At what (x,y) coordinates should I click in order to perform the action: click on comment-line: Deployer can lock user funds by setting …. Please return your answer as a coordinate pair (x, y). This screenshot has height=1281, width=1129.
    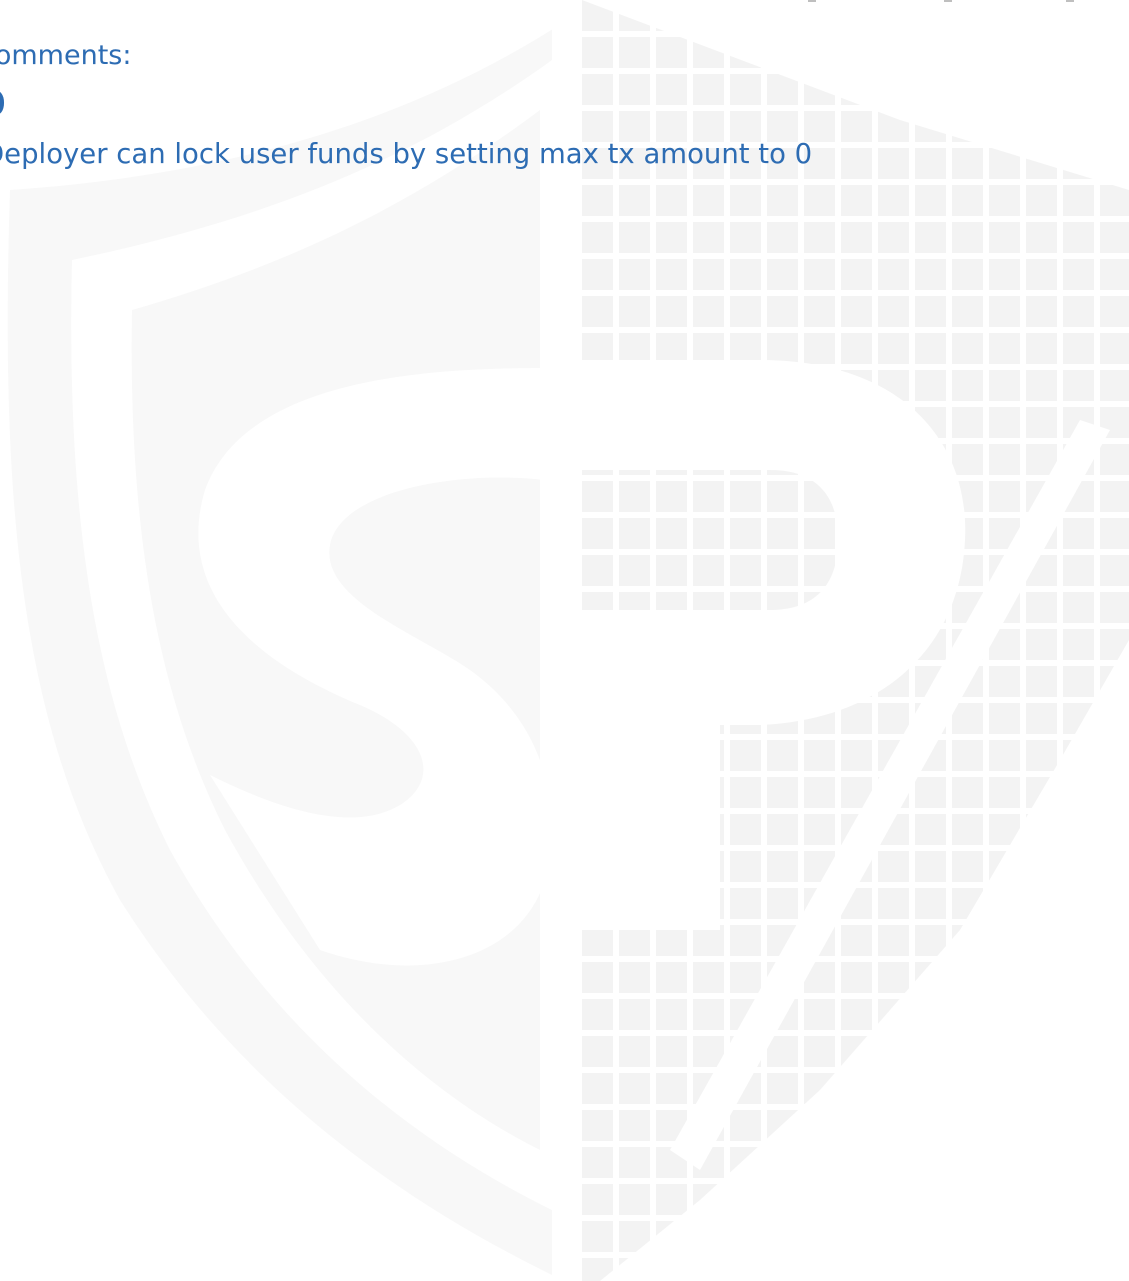
    Looking at the image, I should click on (406, 154).